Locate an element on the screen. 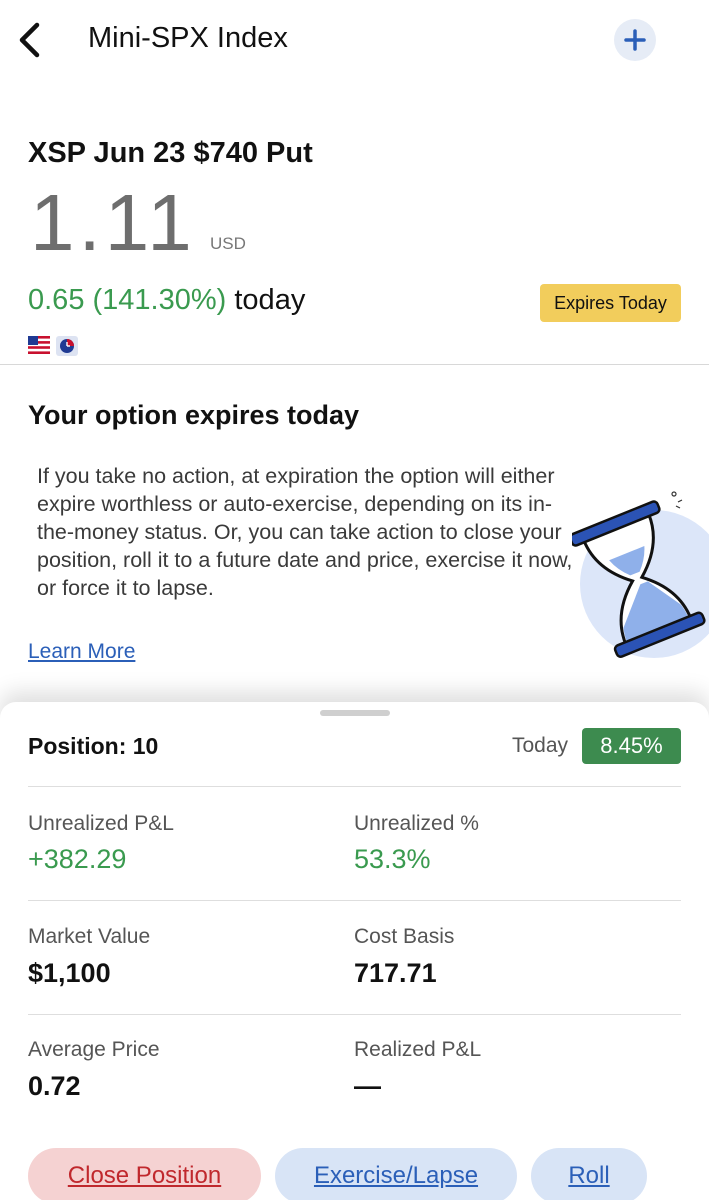 Image resolution: width=709 pixels, height=1200 pixels. add-button is located at coordinates (635, 40).